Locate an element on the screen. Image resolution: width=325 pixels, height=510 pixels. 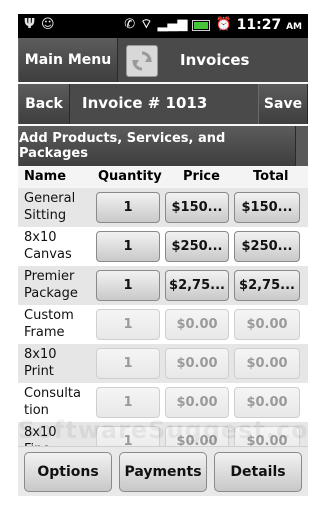
main-menu-label: Main Menu is located at coordinates (68, 60).